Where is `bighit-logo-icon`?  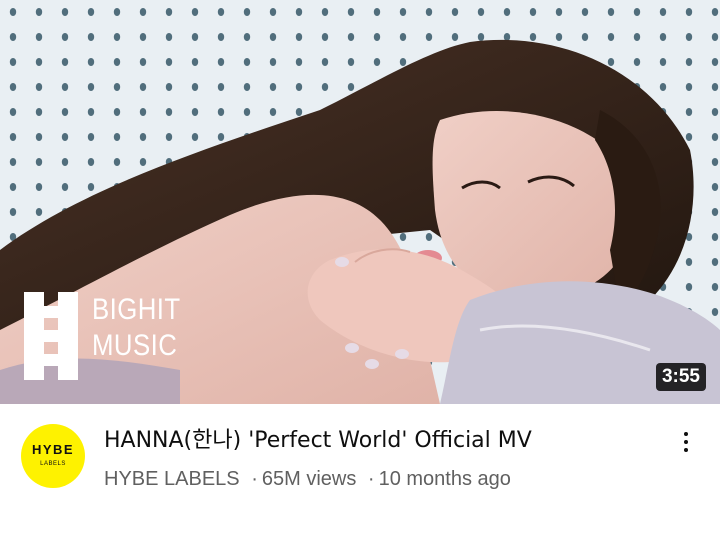 bighit-logo-icon is located at coordinates (51, 336).